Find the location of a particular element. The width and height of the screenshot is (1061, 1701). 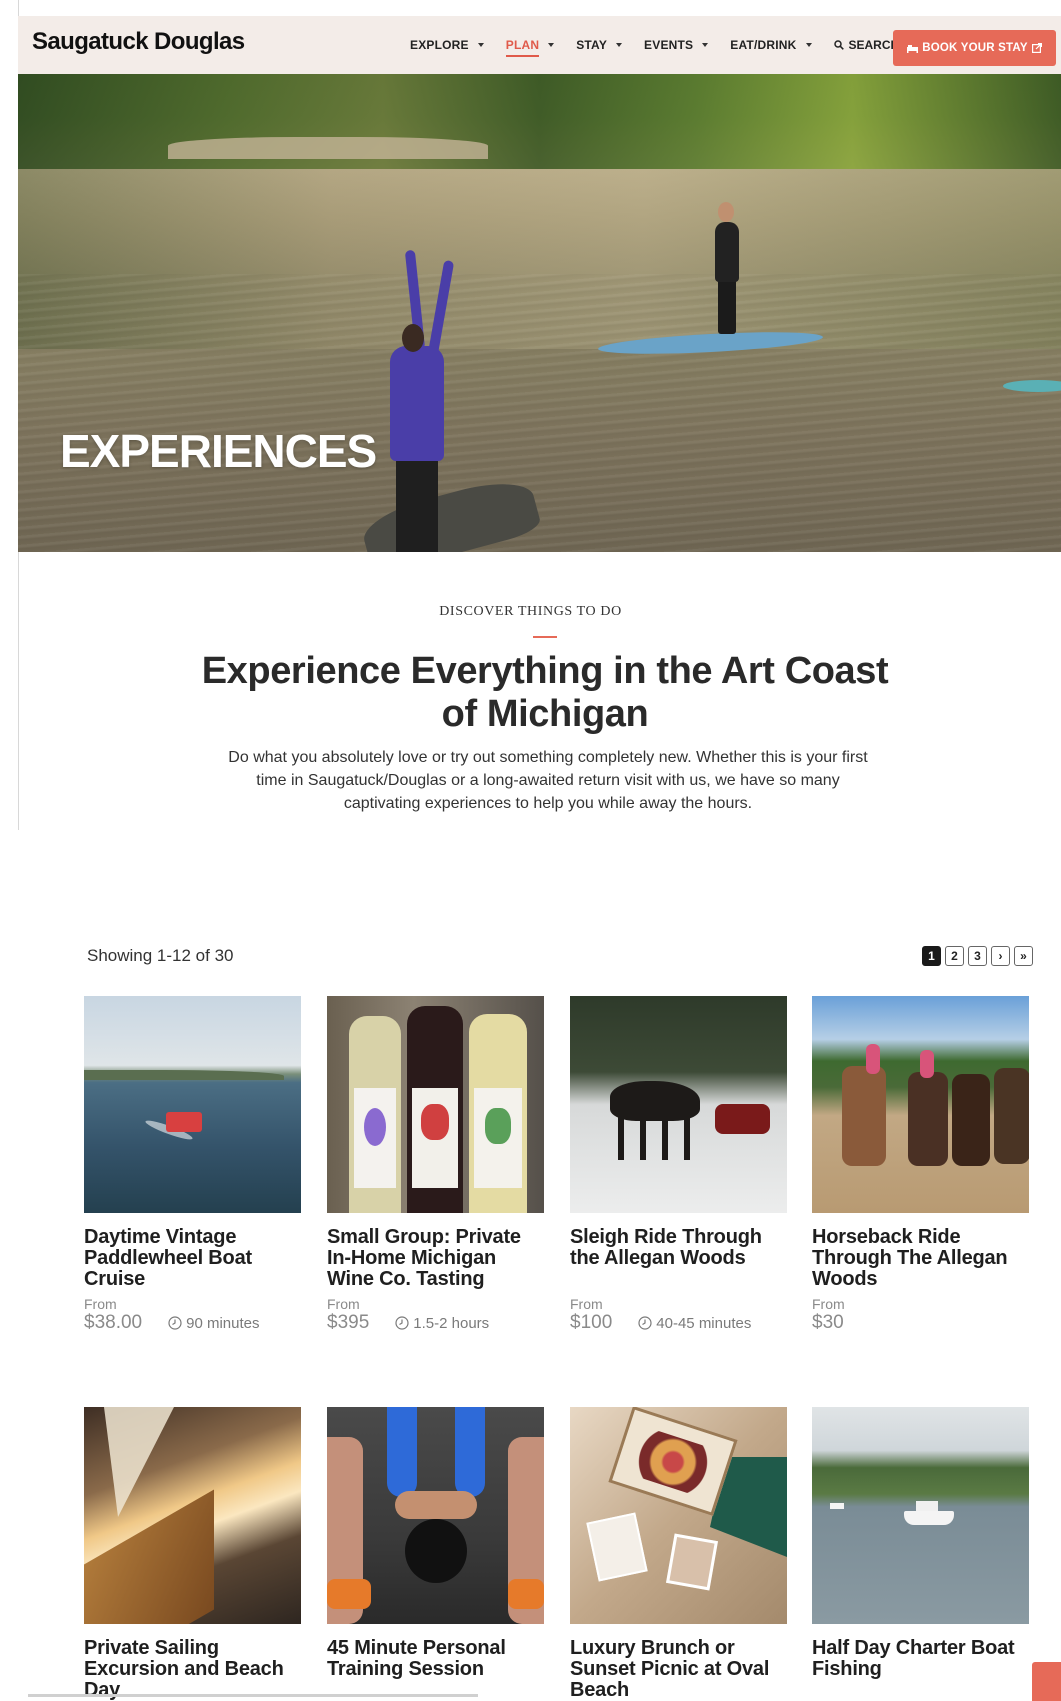

page-3-button: 3 is located at coordinates (977, 956).